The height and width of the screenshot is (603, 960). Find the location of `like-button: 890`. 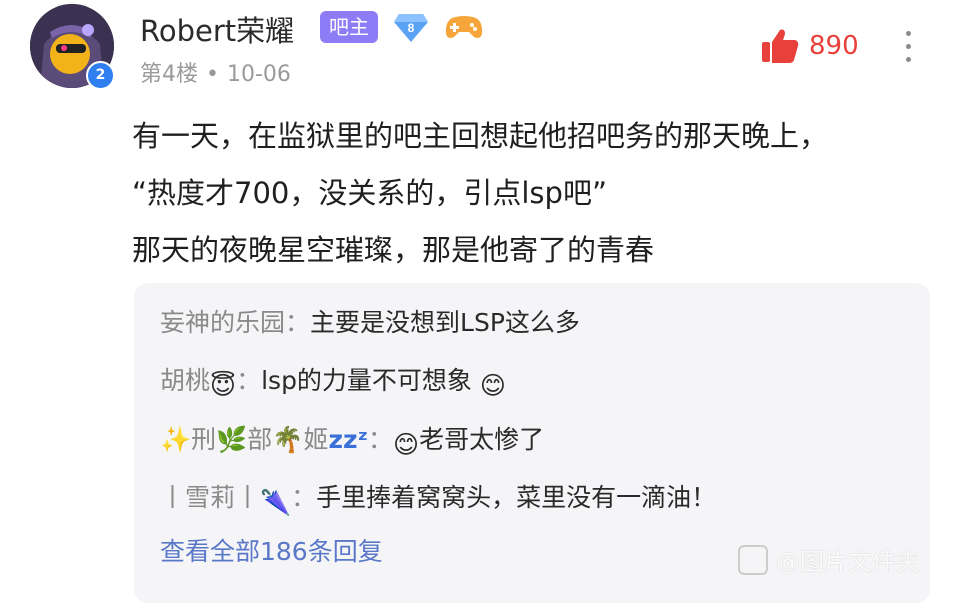

like-button: 890 is located at coordinates (809, 46).